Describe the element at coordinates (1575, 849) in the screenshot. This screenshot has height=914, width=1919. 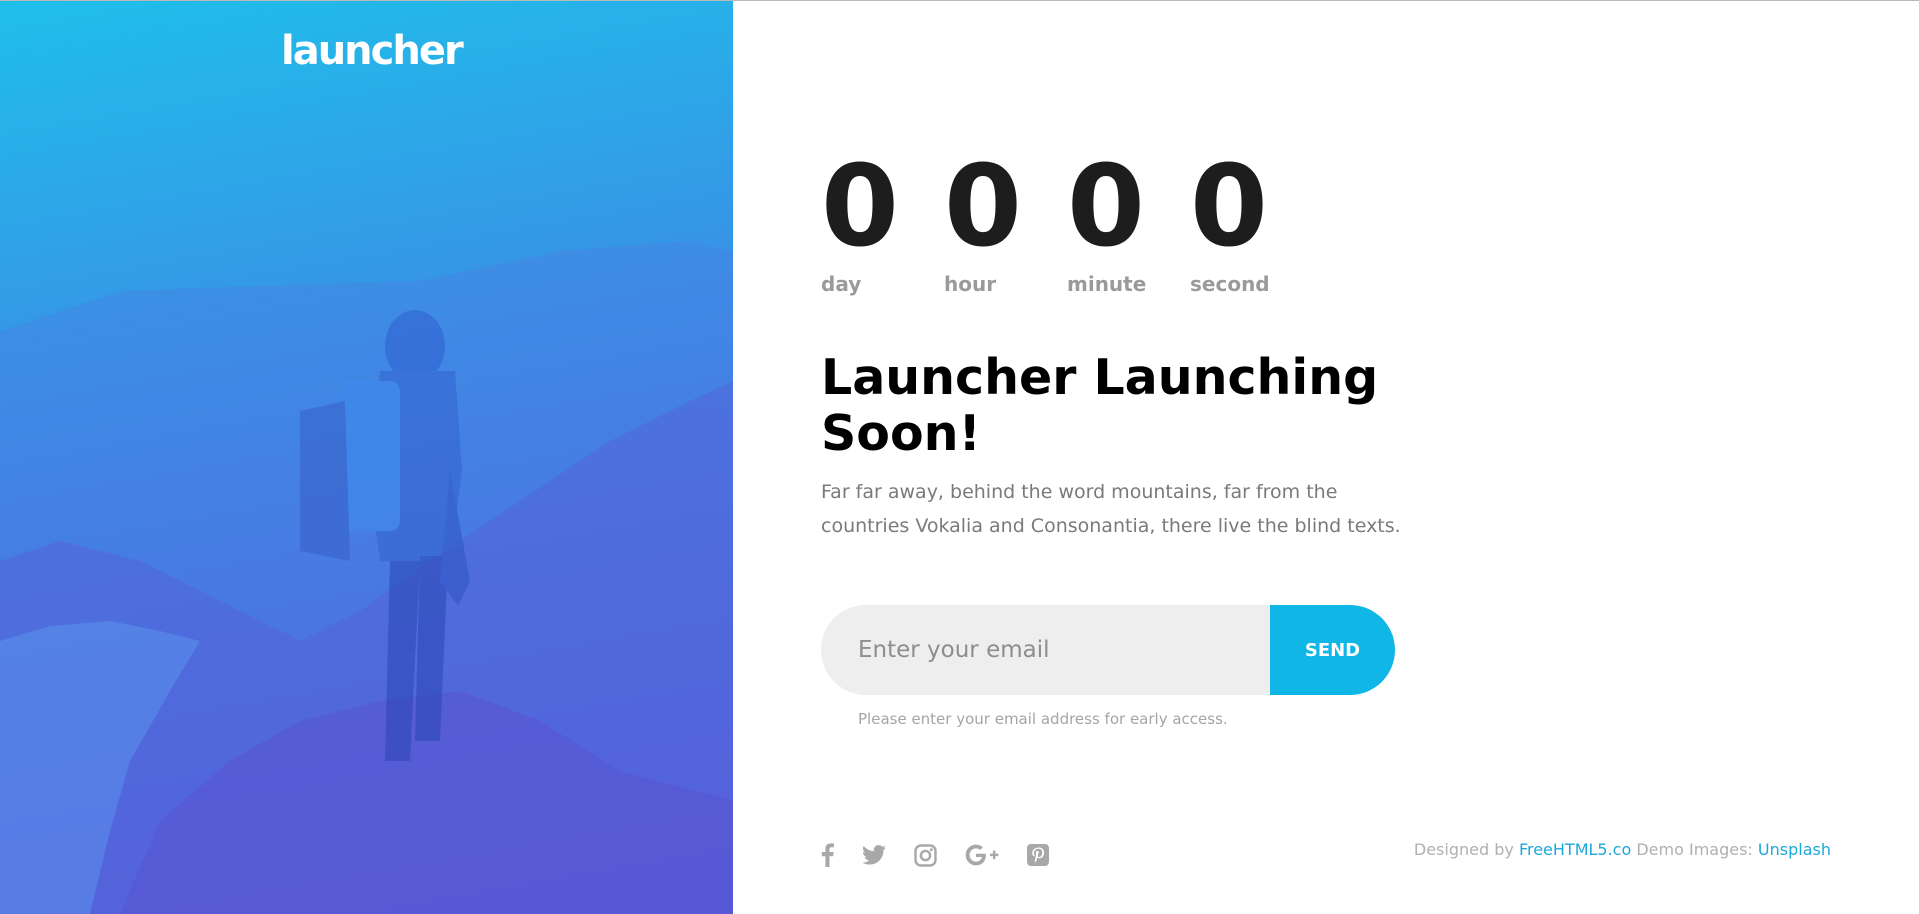
I see `designer-link: FreeHTML5.co` at that location.